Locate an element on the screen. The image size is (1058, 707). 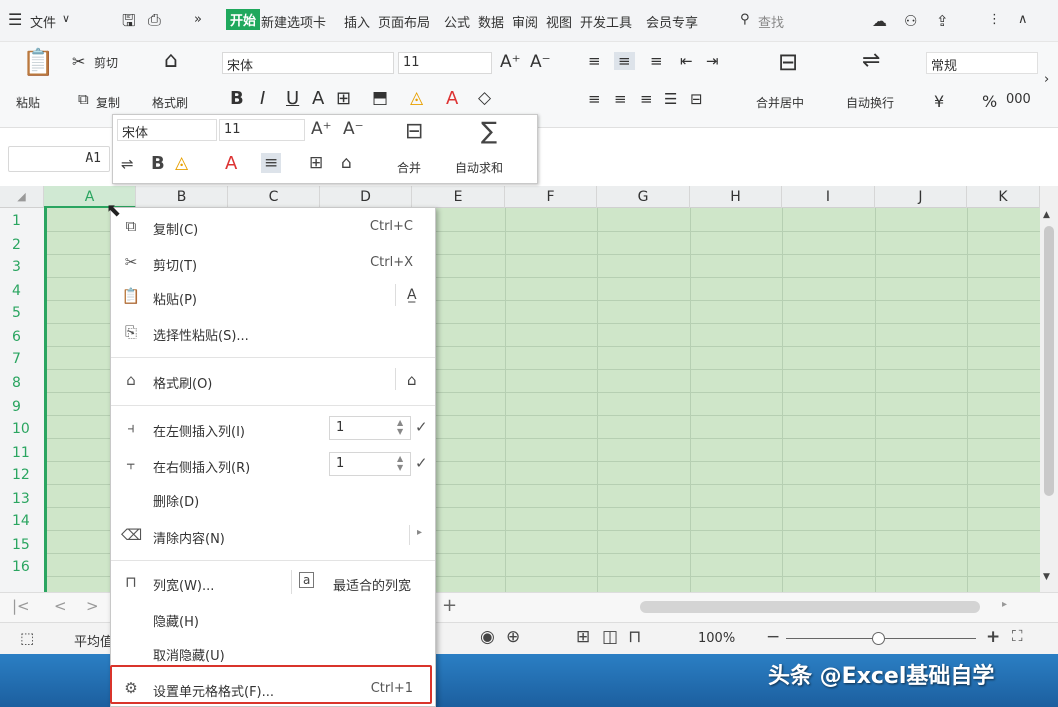
page-break-icon: ⊓ is located at coordinates (634, 637).